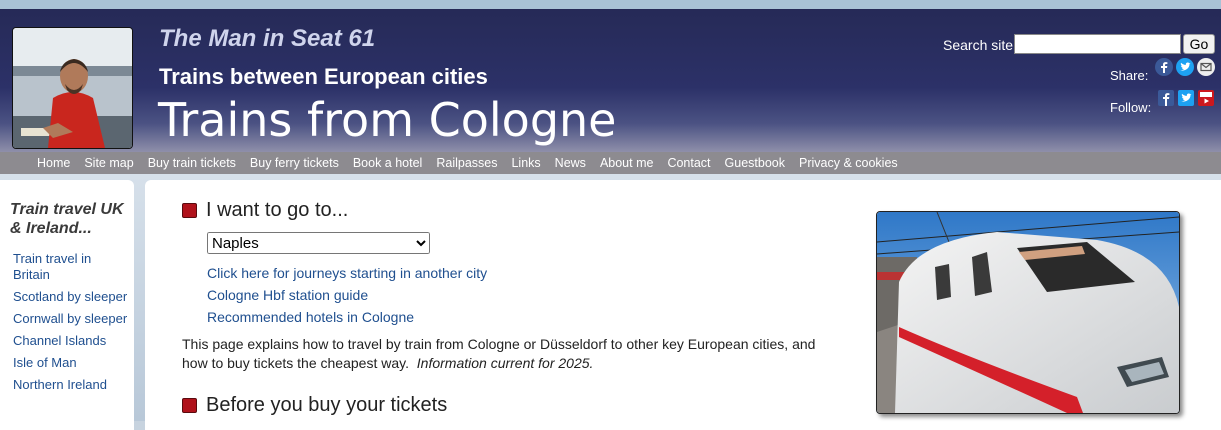  What do you see at coordinates (570, 163) in the screenshot?
I see `nav-news: News` at bounding box center [570, 163].